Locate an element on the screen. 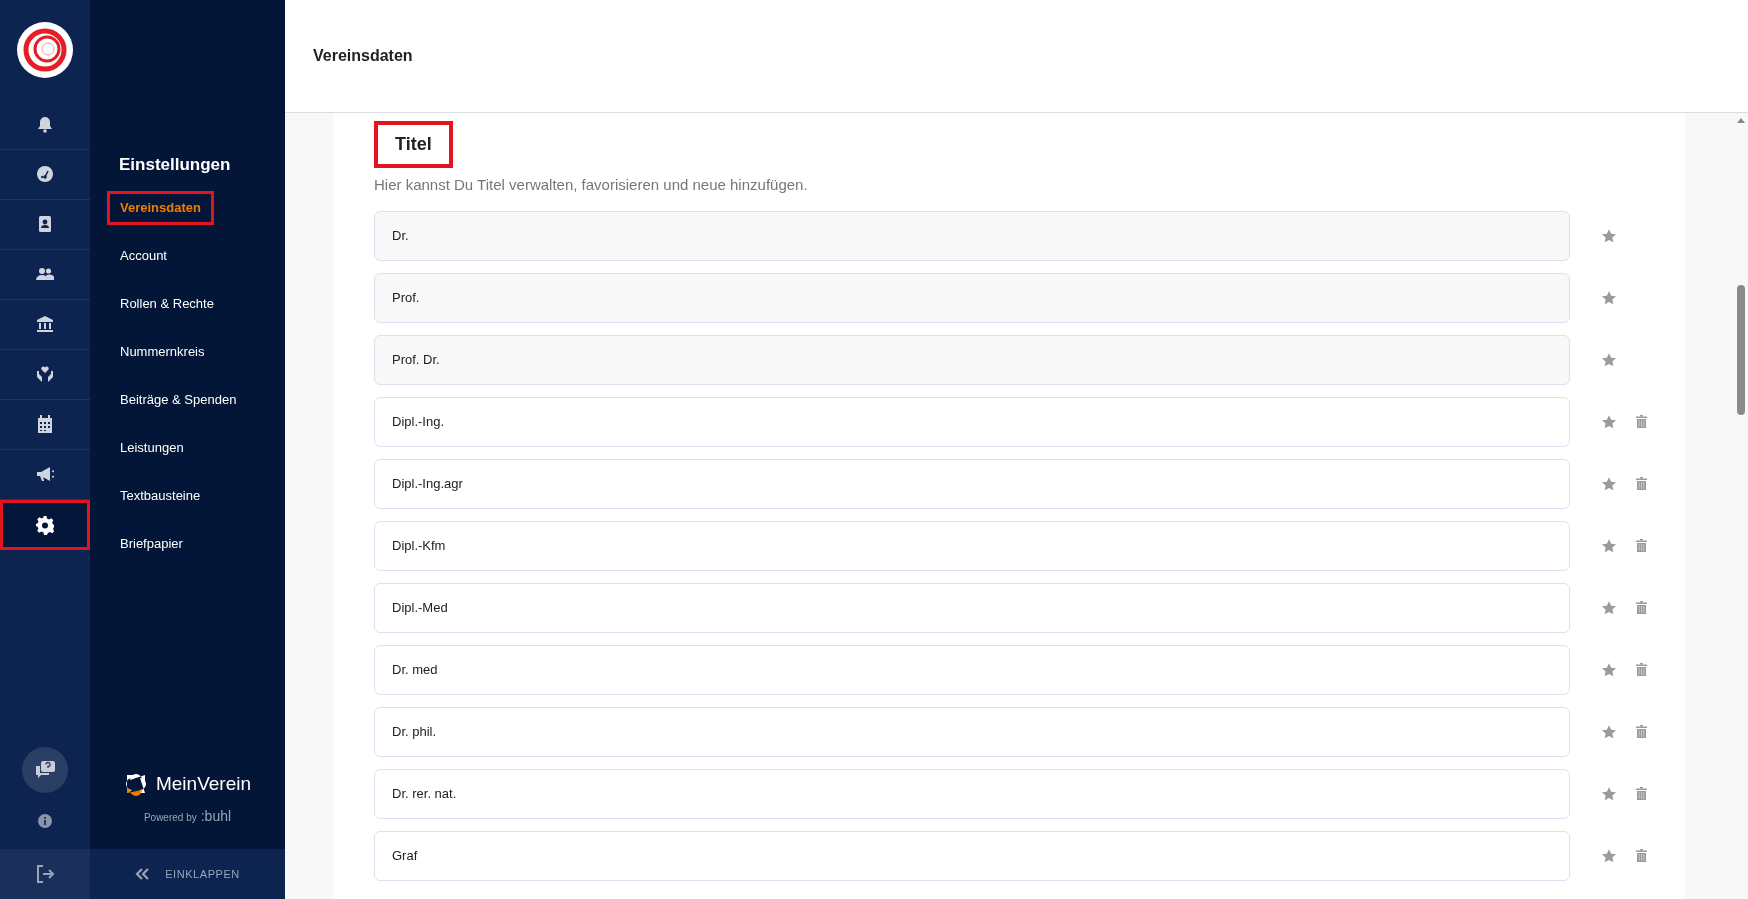  section-title: Titel is located at coordinates (413, 144).